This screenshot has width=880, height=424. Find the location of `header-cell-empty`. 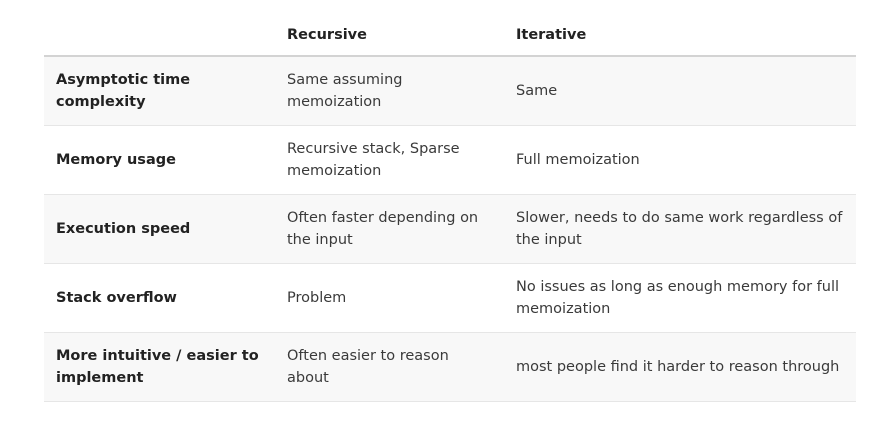

header-cell-empty is located at coordinates (159, 35).